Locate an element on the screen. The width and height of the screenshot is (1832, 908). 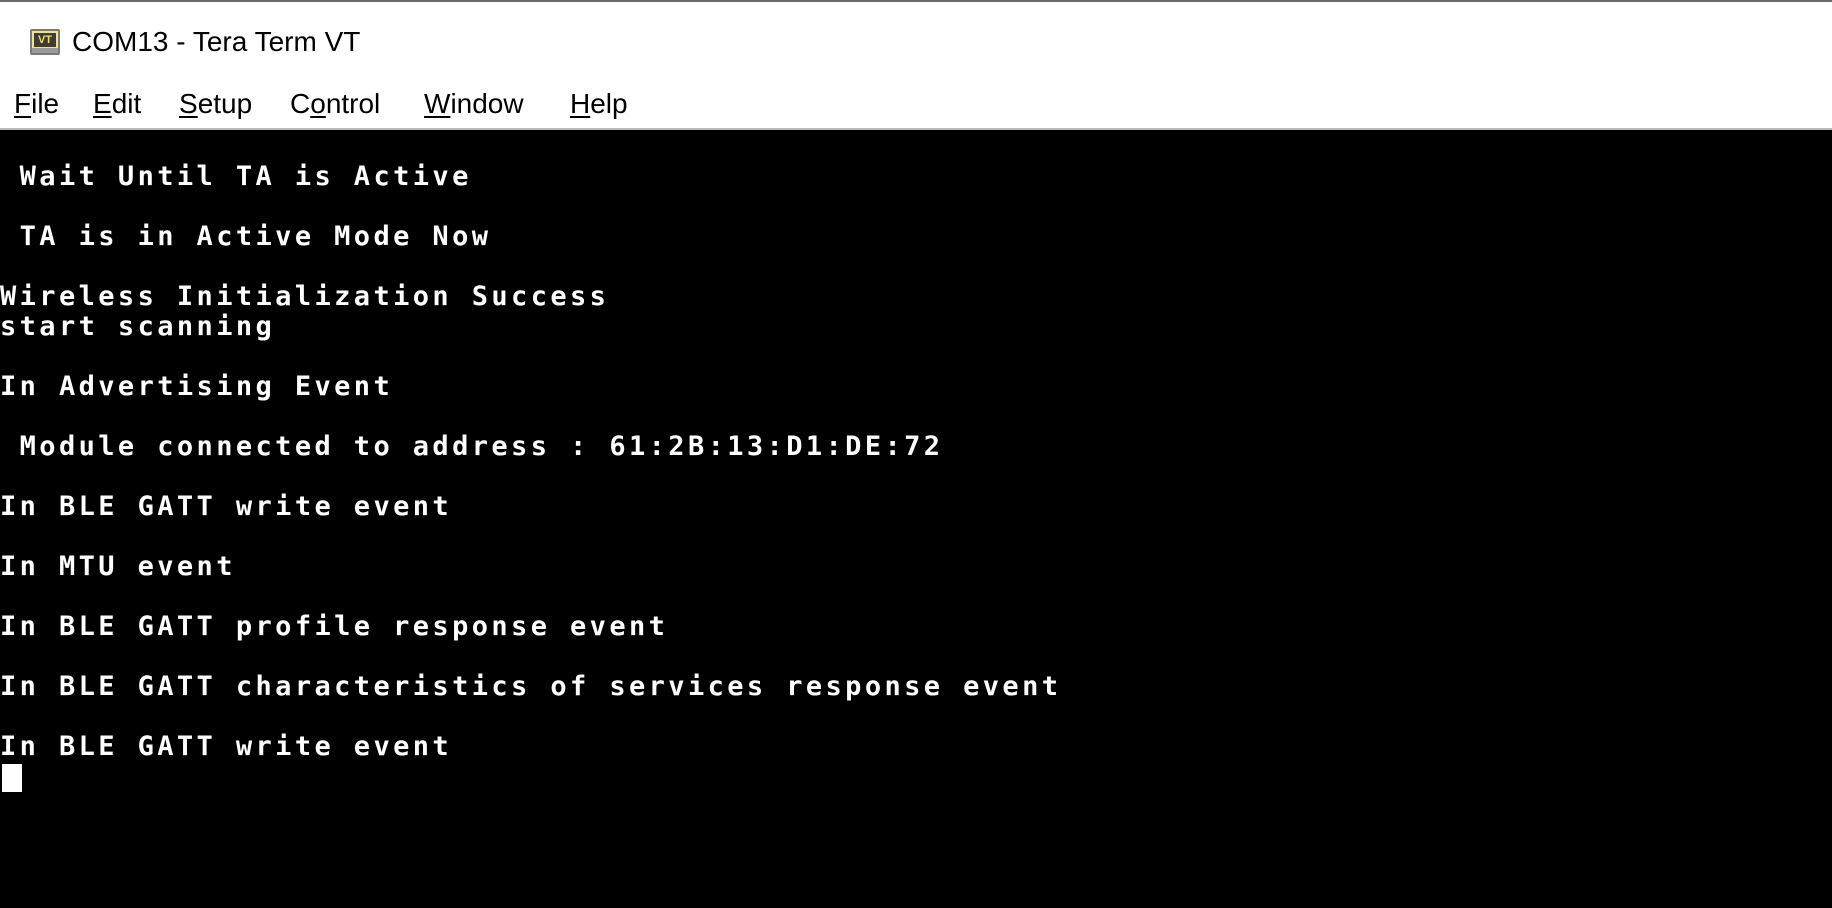
menu-control: Control is located at coordinates (335, 104).